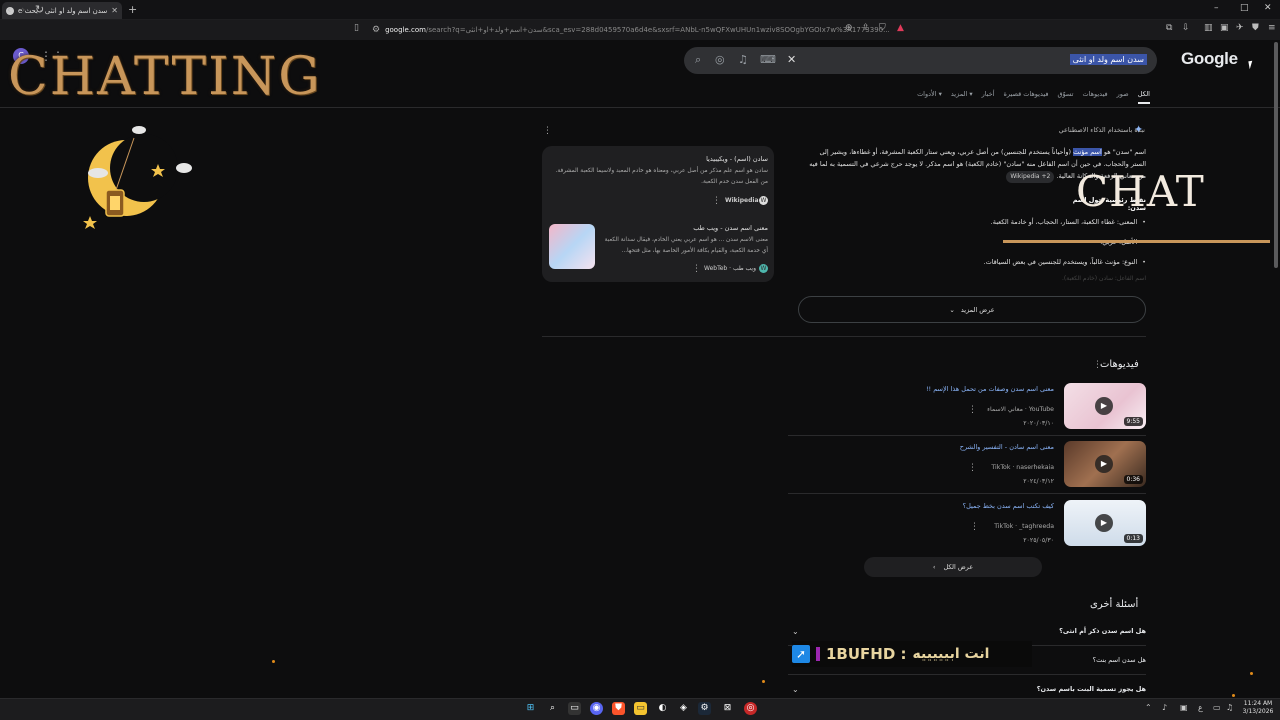 The height and width of the screenshot is (720, 1280). What do you see at coordinates (958, 567) in the screenshot?
I see `view-all-label: عرض الكل` at bounding box center [958, 567].